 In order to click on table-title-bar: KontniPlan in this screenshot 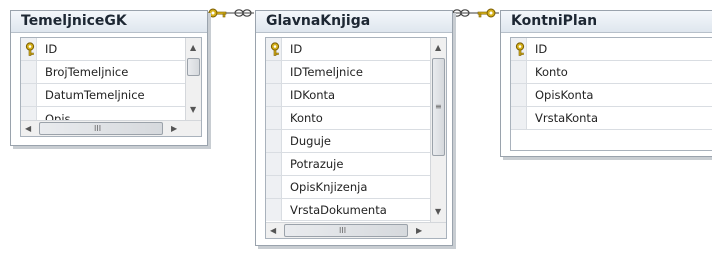, I will do `click(606, 22)`.